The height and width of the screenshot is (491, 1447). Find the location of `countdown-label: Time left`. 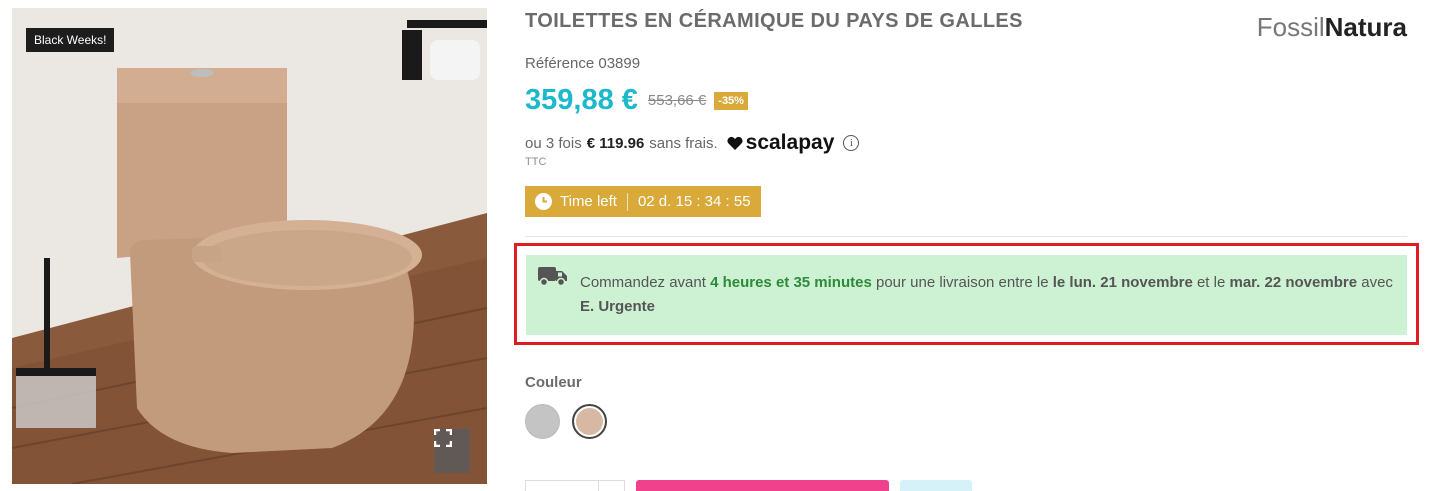

countdown-label: Time left is located at coordinates (588, 201).